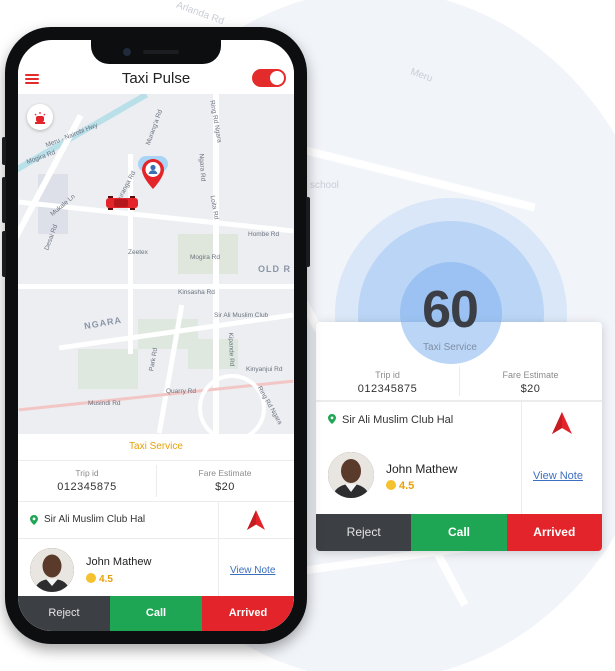 The height and width of the screenshot is (671, 615). Describe the element at coordinates (156, 79) in the screenshot. I see `app-header: Taxi Pulse` at that location.